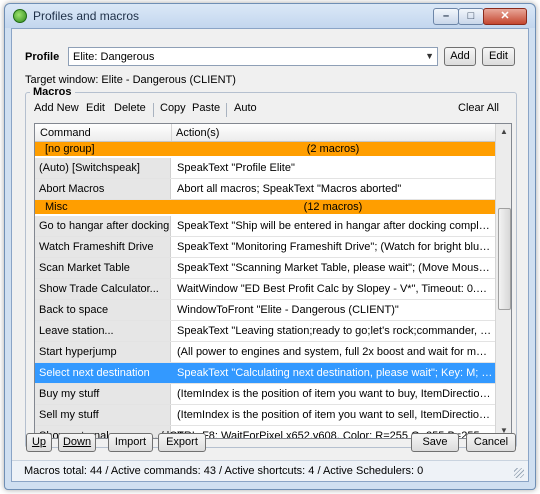 The height and width of the screenshot is (494, 540). I want to click on command-text: Back to space, so click(74, 310).